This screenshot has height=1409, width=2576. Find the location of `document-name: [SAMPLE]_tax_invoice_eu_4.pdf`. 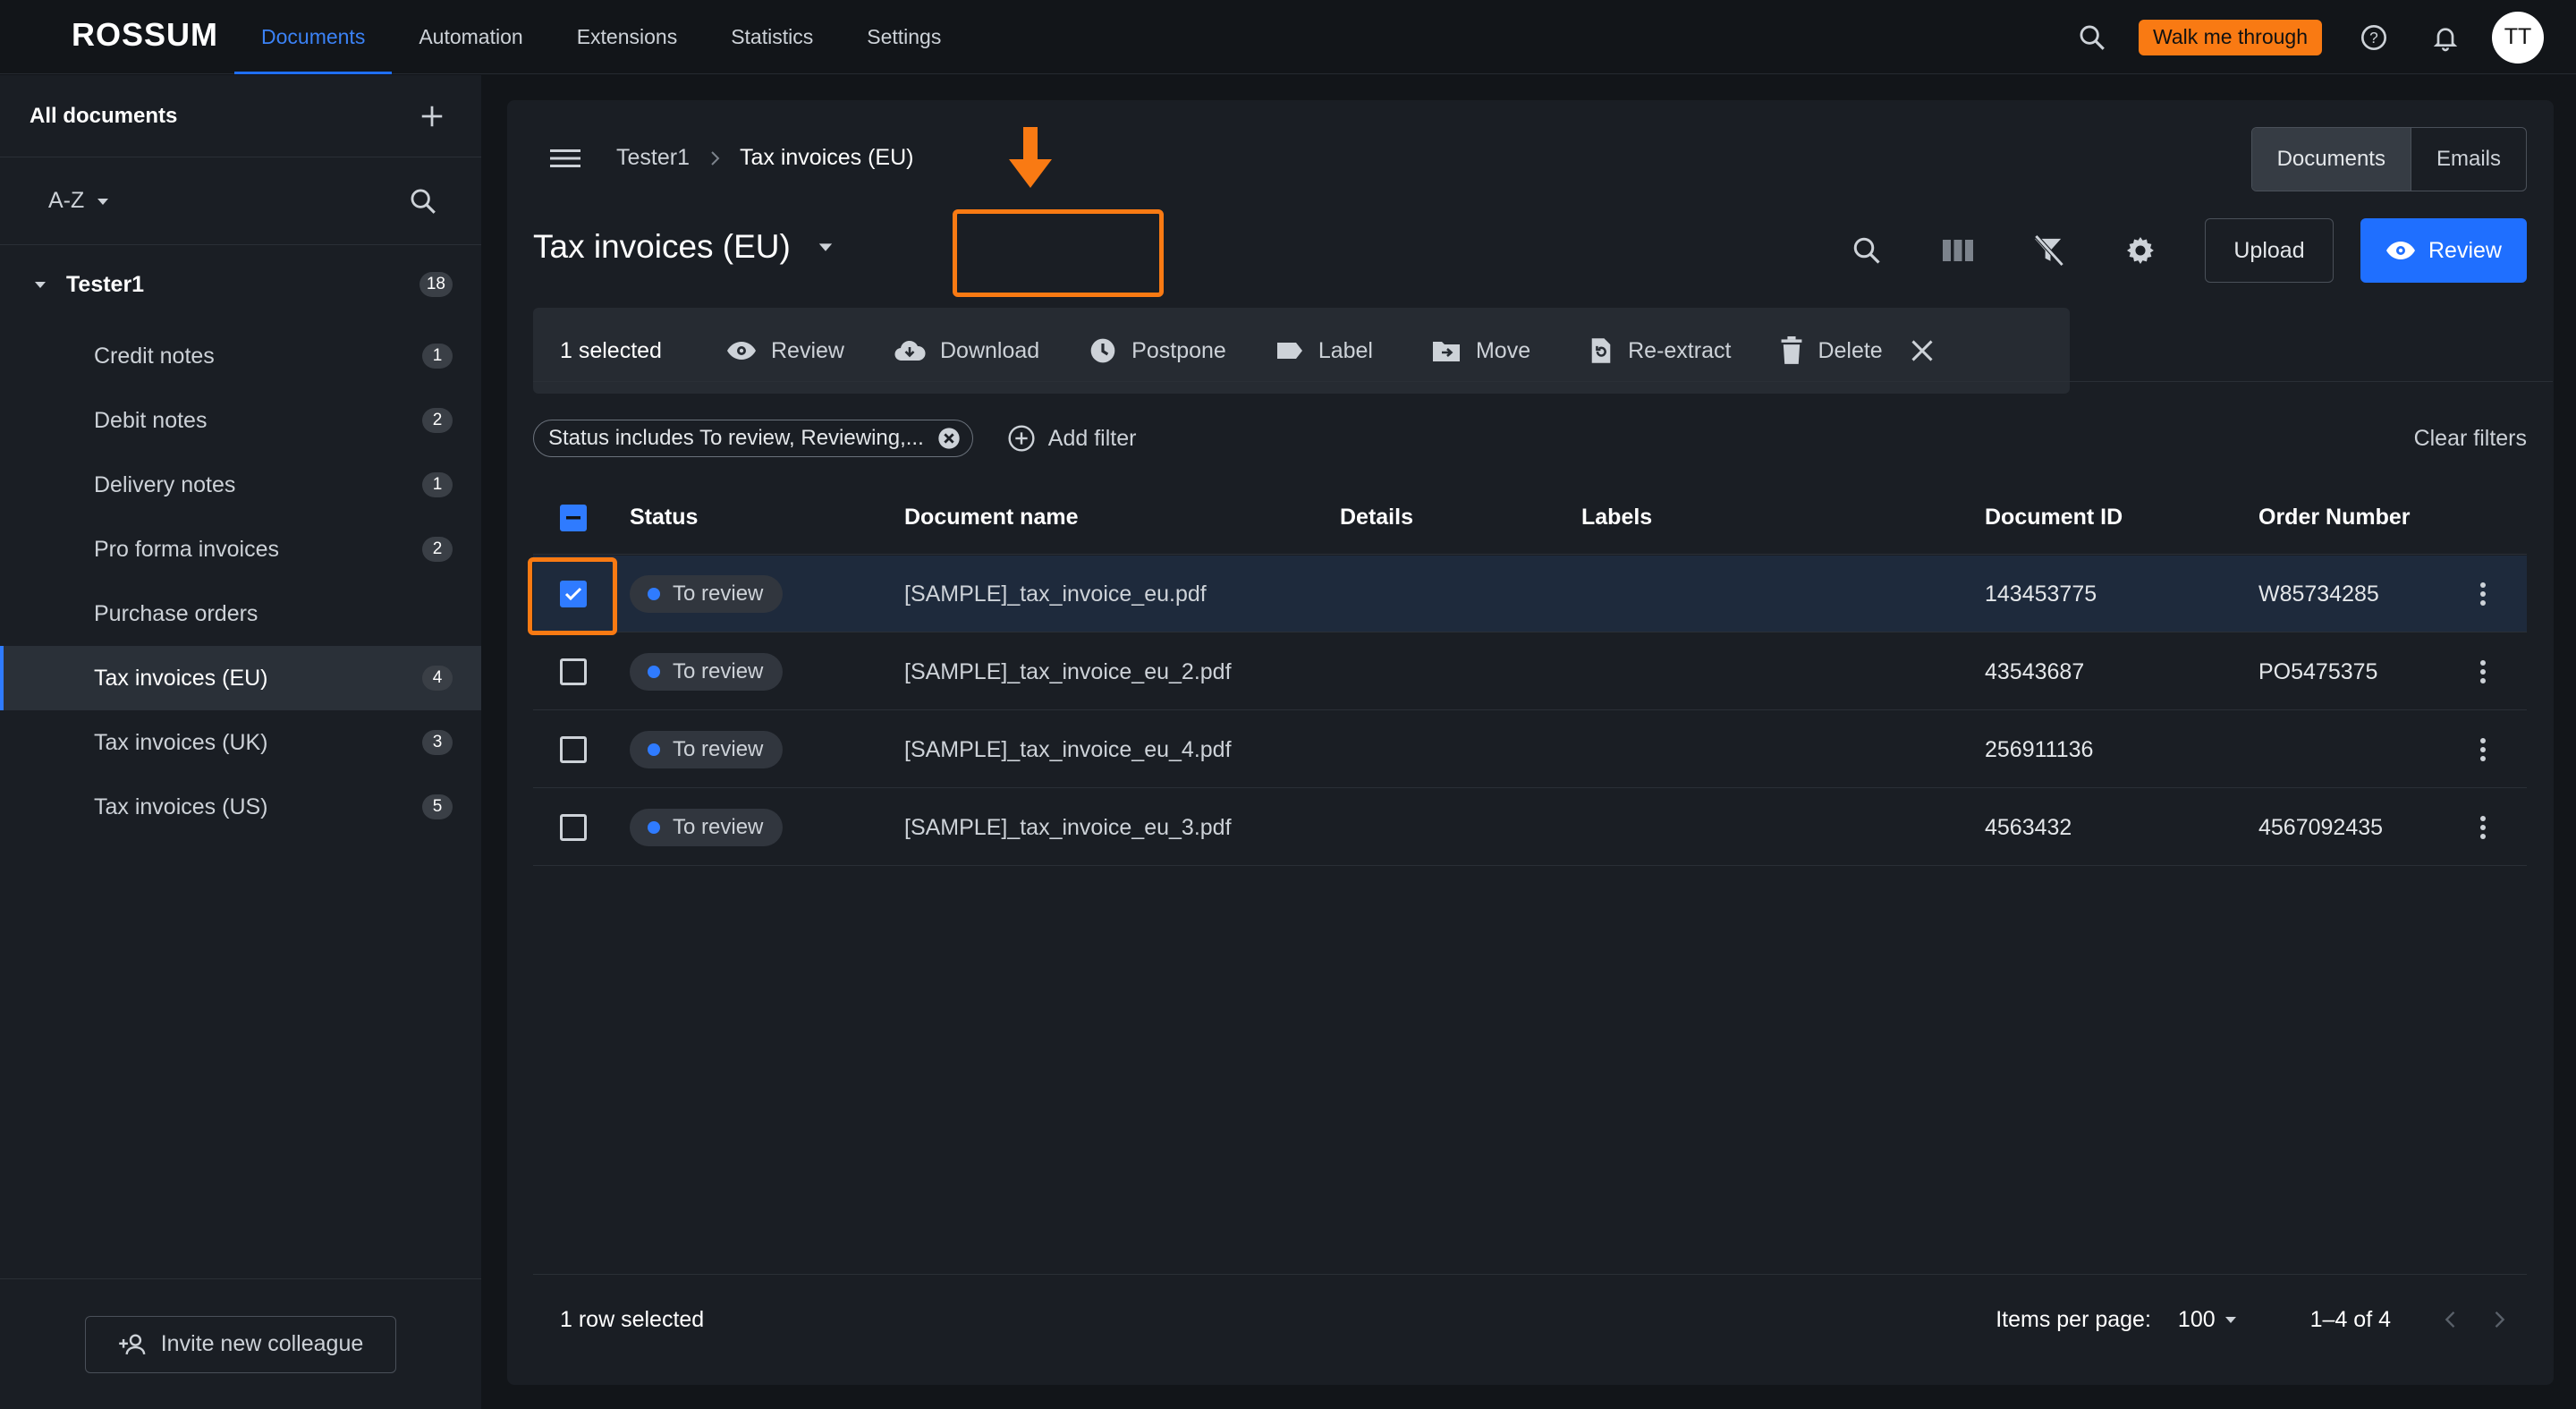

document-name: [SAMPLE]_tax_invoice_eu_4.pdf is located at coordinates (1068, 749).